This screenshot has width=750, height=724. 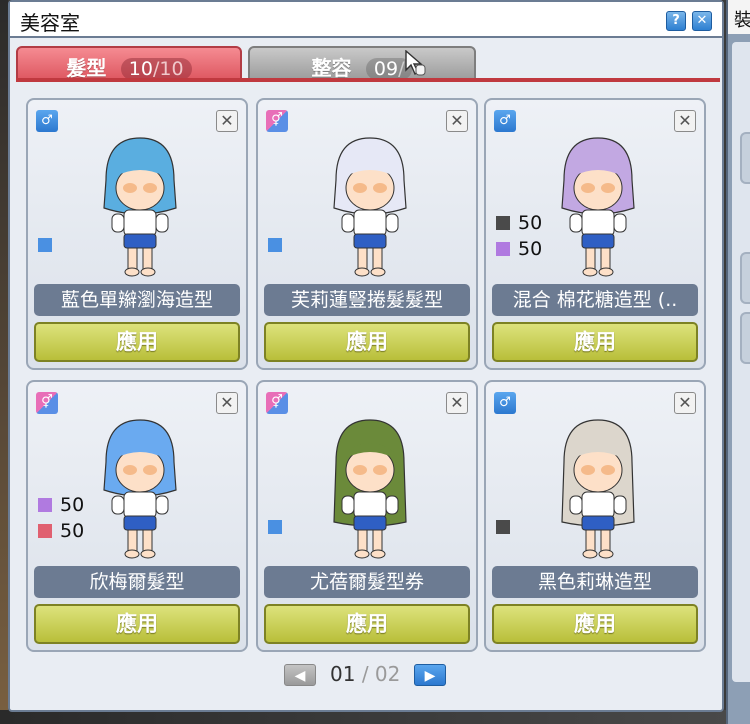 I want to click on help-button: ?, so click(x=676, y=21).